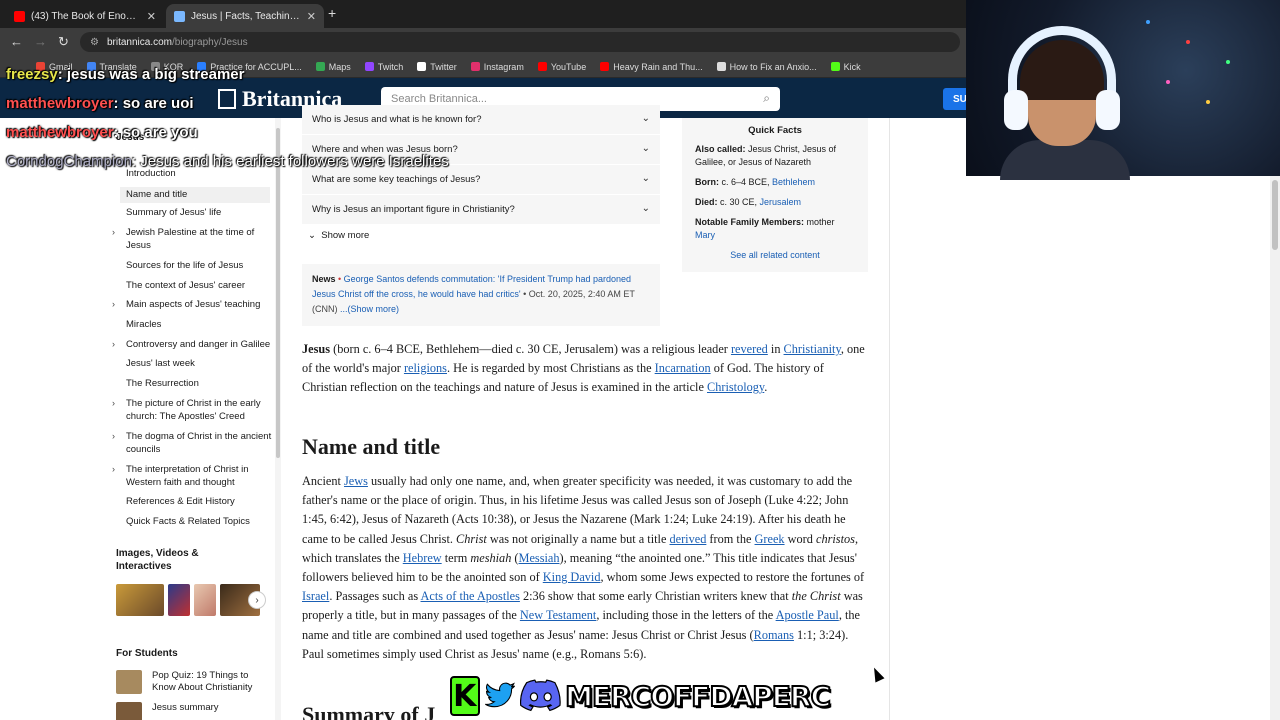  Describe the element at coordinates (1016, 110) in the screenshot. I see `headphone-ear-cup` at that location.